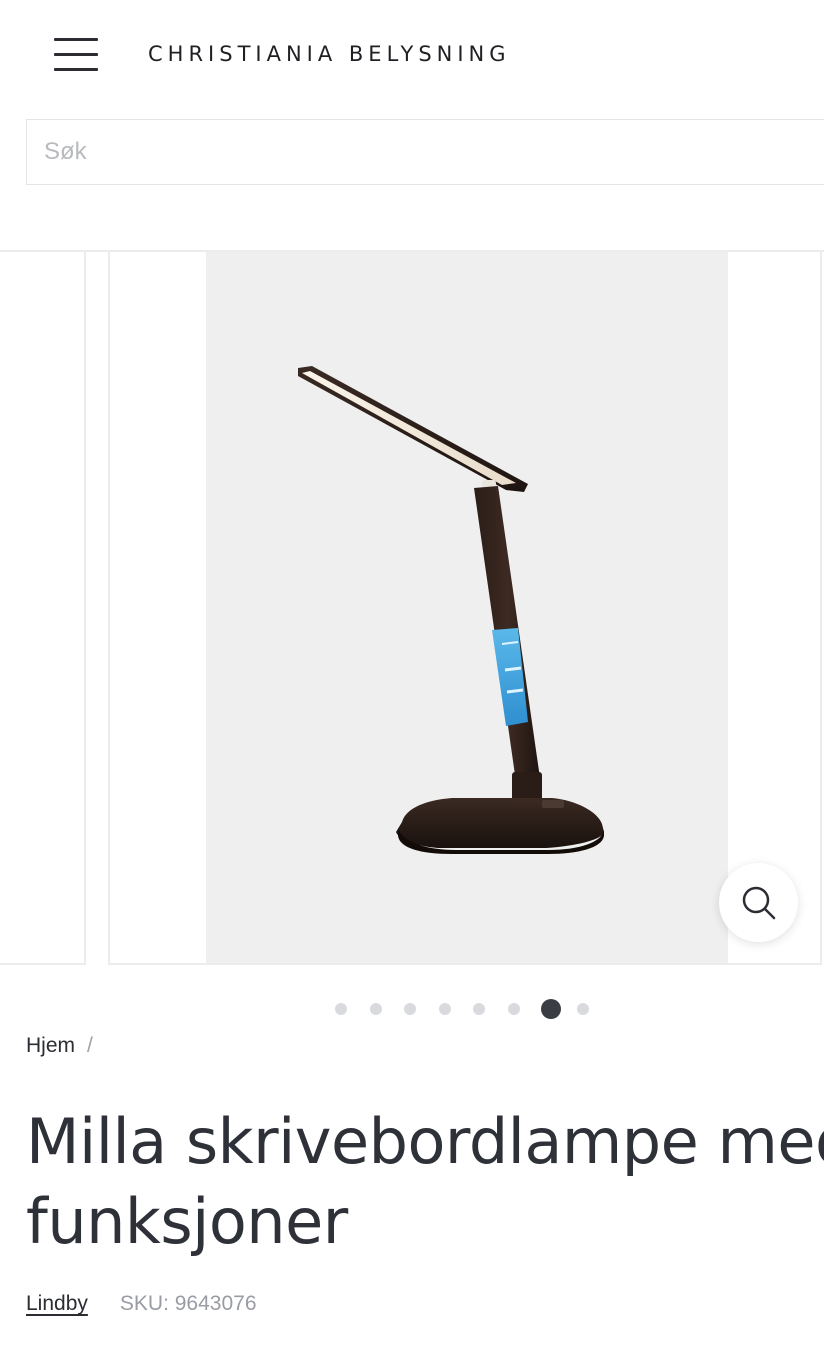 The height and width of the screenshot is (1358, 824). I want to click on sku-text: SKU: 9643076, so click(188, 1303).